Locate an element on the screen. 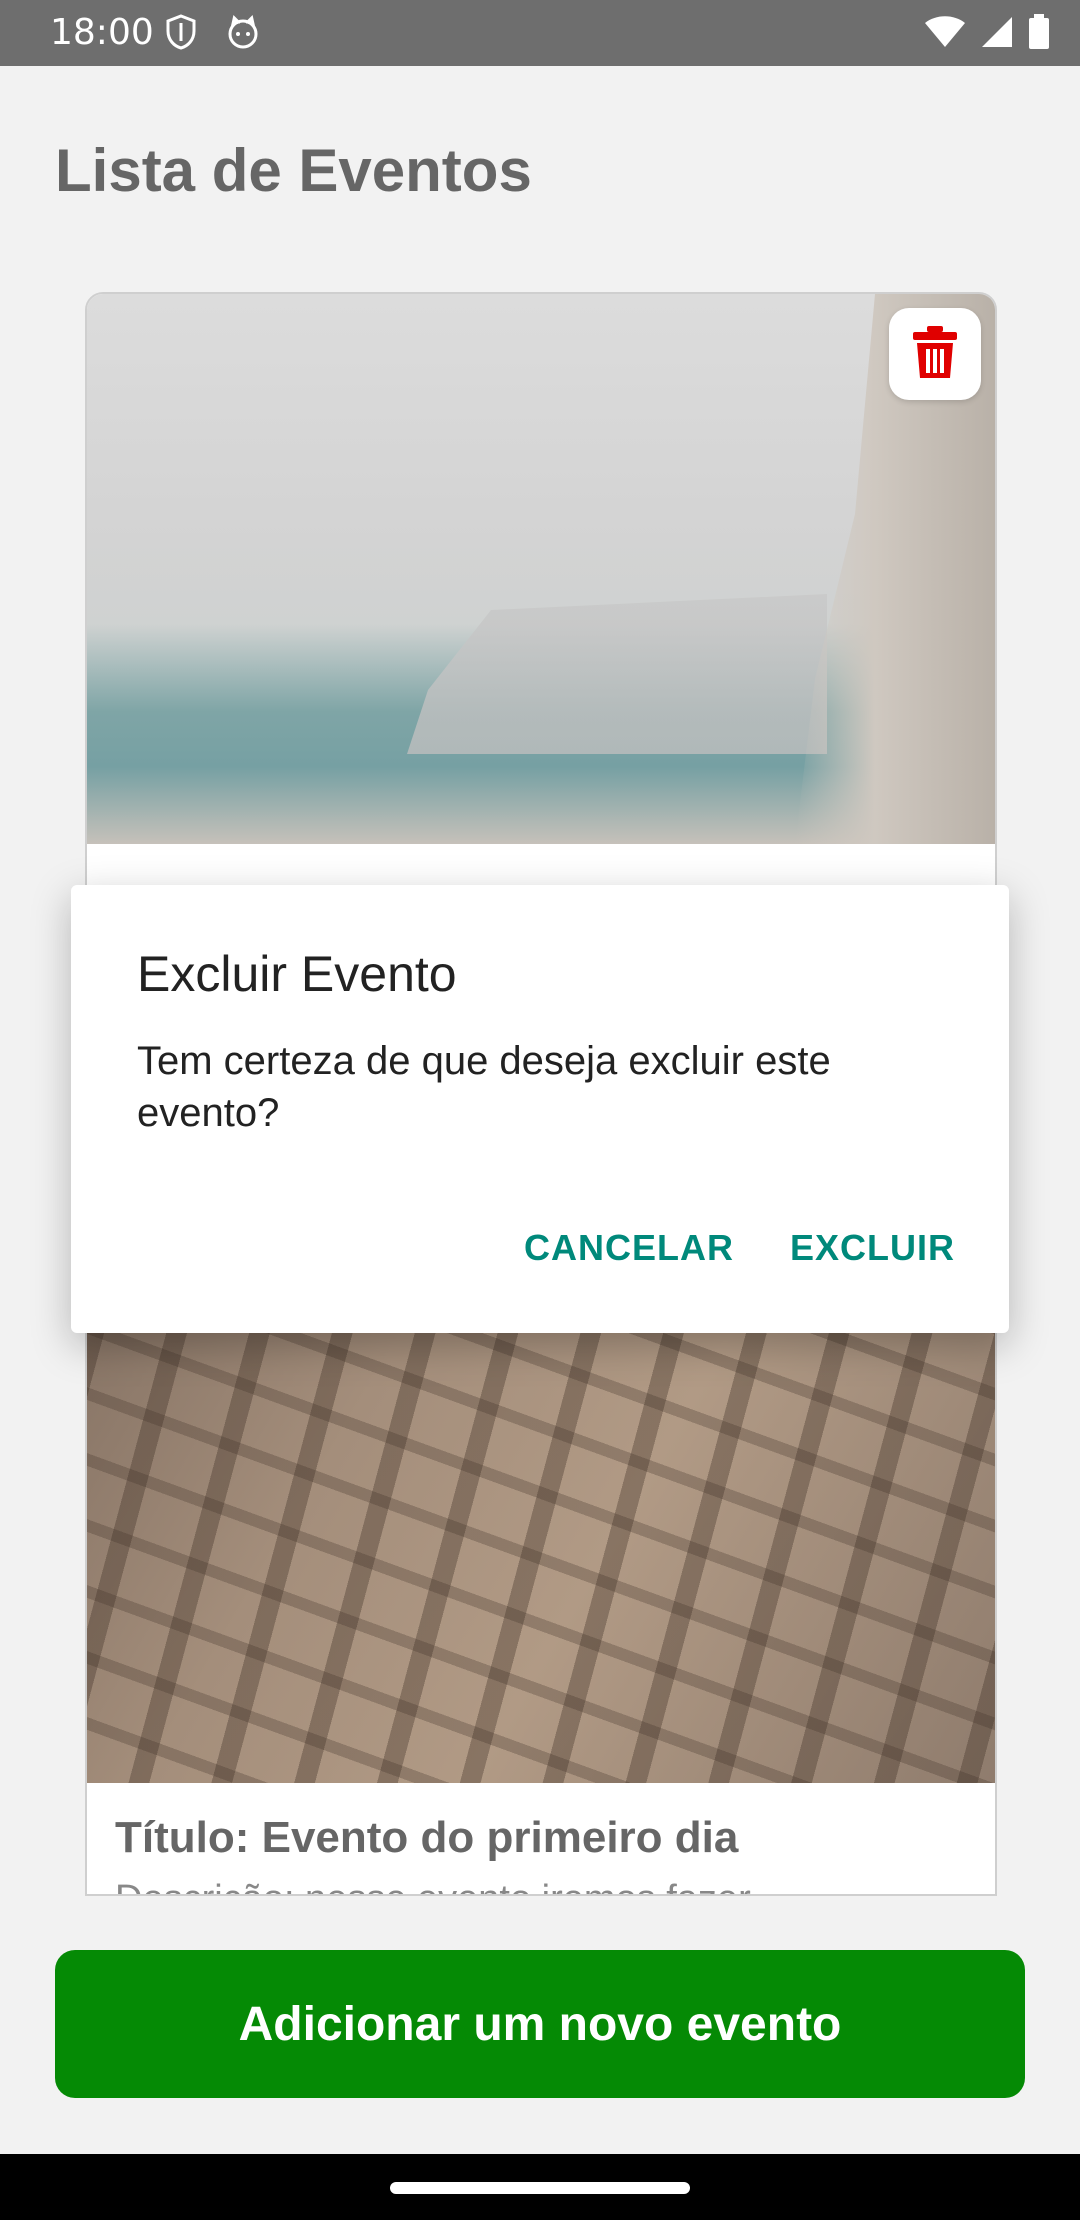 Image resolution: width=1080 pixels, height=2220 pixels. navigation-bar is located at coordinates (540, 2187).